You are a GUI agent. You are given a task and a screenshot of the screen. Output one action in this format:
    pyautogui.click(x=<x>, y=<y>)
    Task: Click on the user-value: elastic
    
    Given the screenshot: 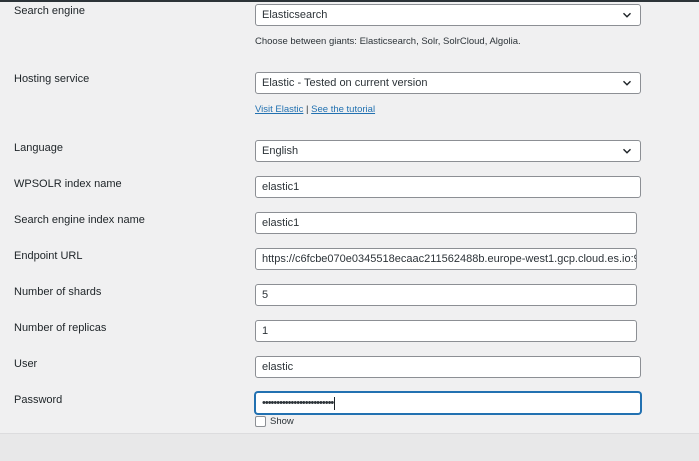 What is the action you would take?
    pyautogui.click(x=278, y=367)
    